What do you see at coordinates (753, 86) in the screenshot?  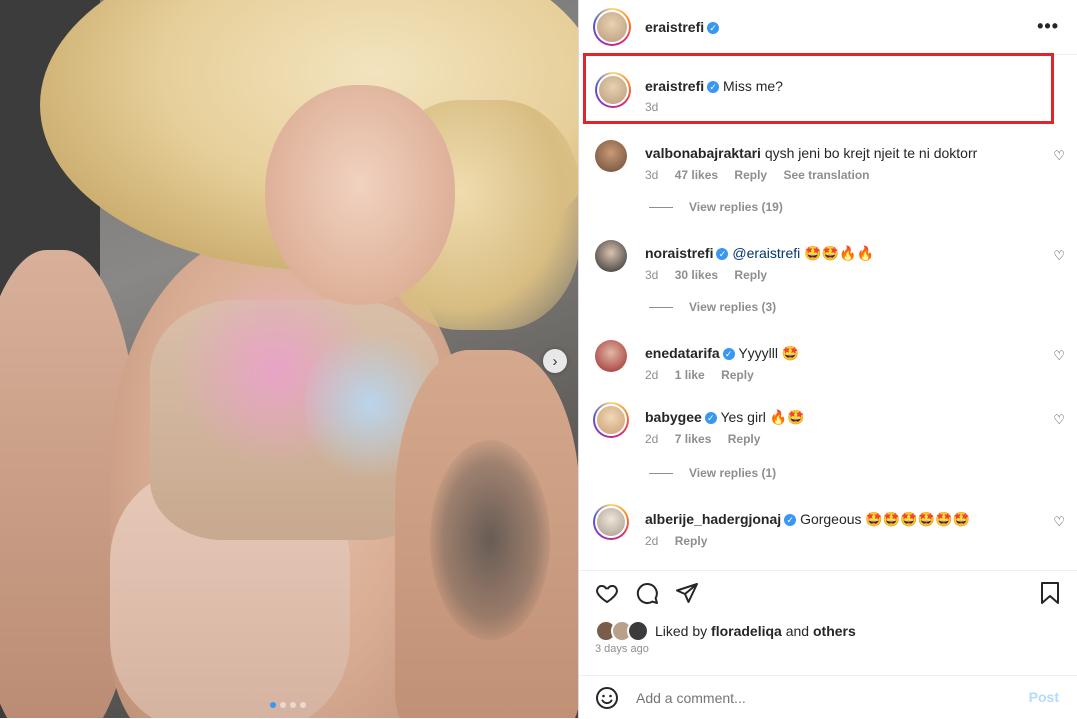 I see `caption-text: Miss me?` at bounding box center [753, 86].